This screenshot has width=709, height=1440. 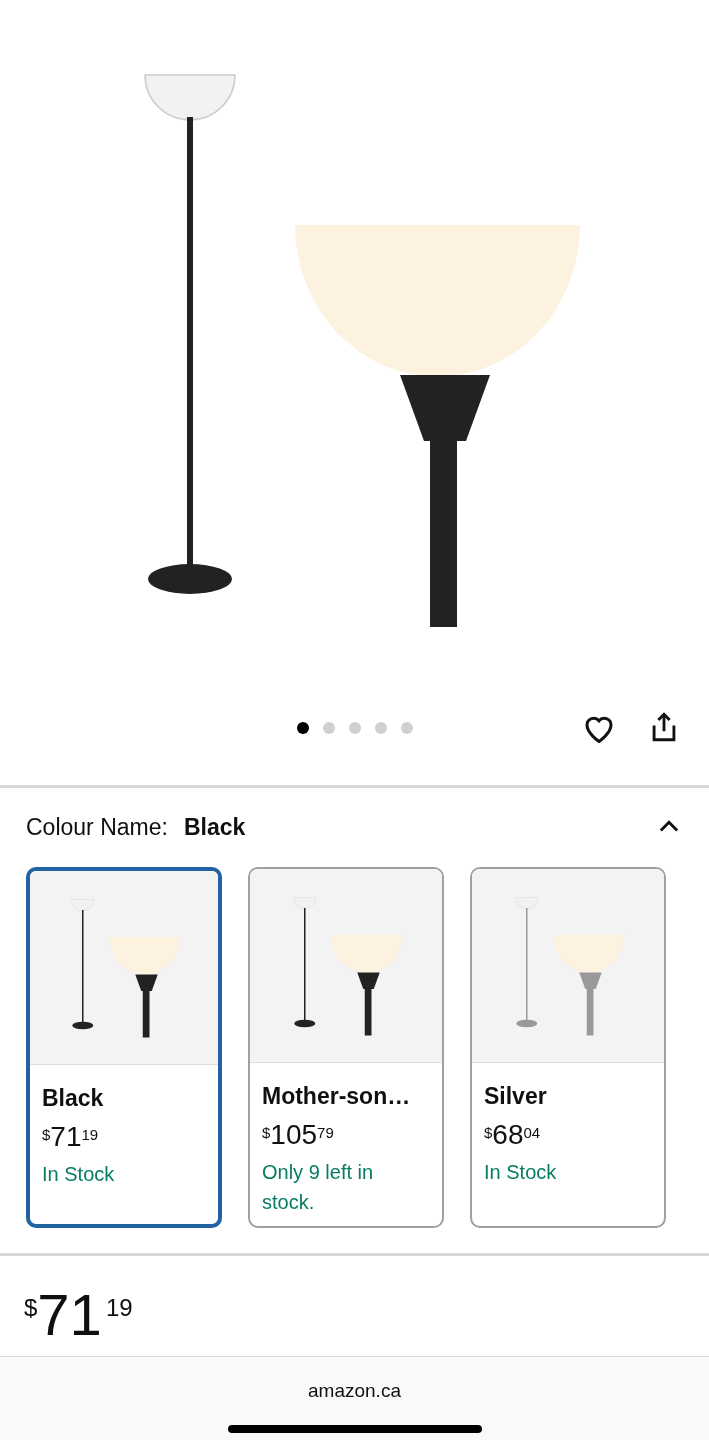 What do you see at coordinates (73, 1098) in the screenshot?
I see `variant-name: Black` at bounding box center [73, 1098].